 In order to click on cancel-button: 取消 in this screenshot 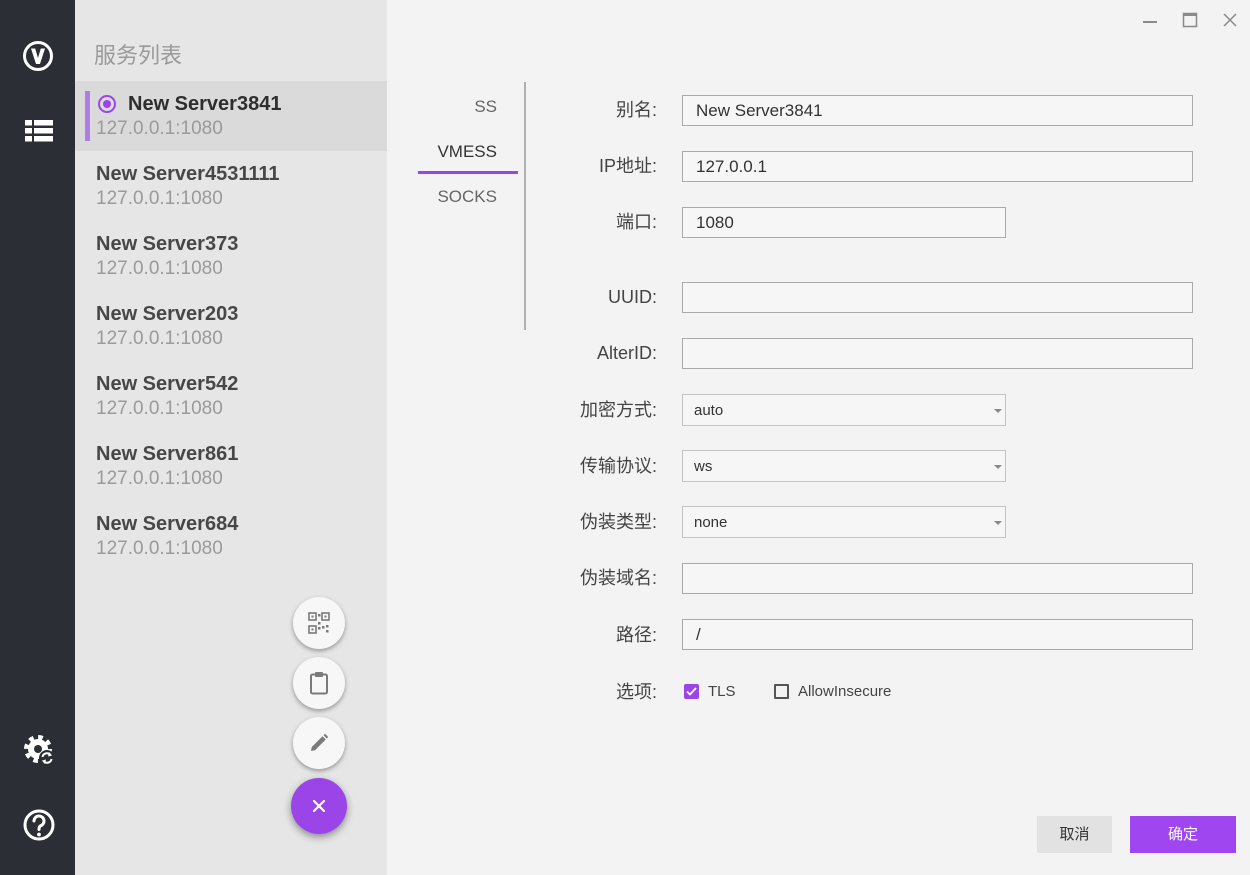, I will do `click(1074, 834)`.